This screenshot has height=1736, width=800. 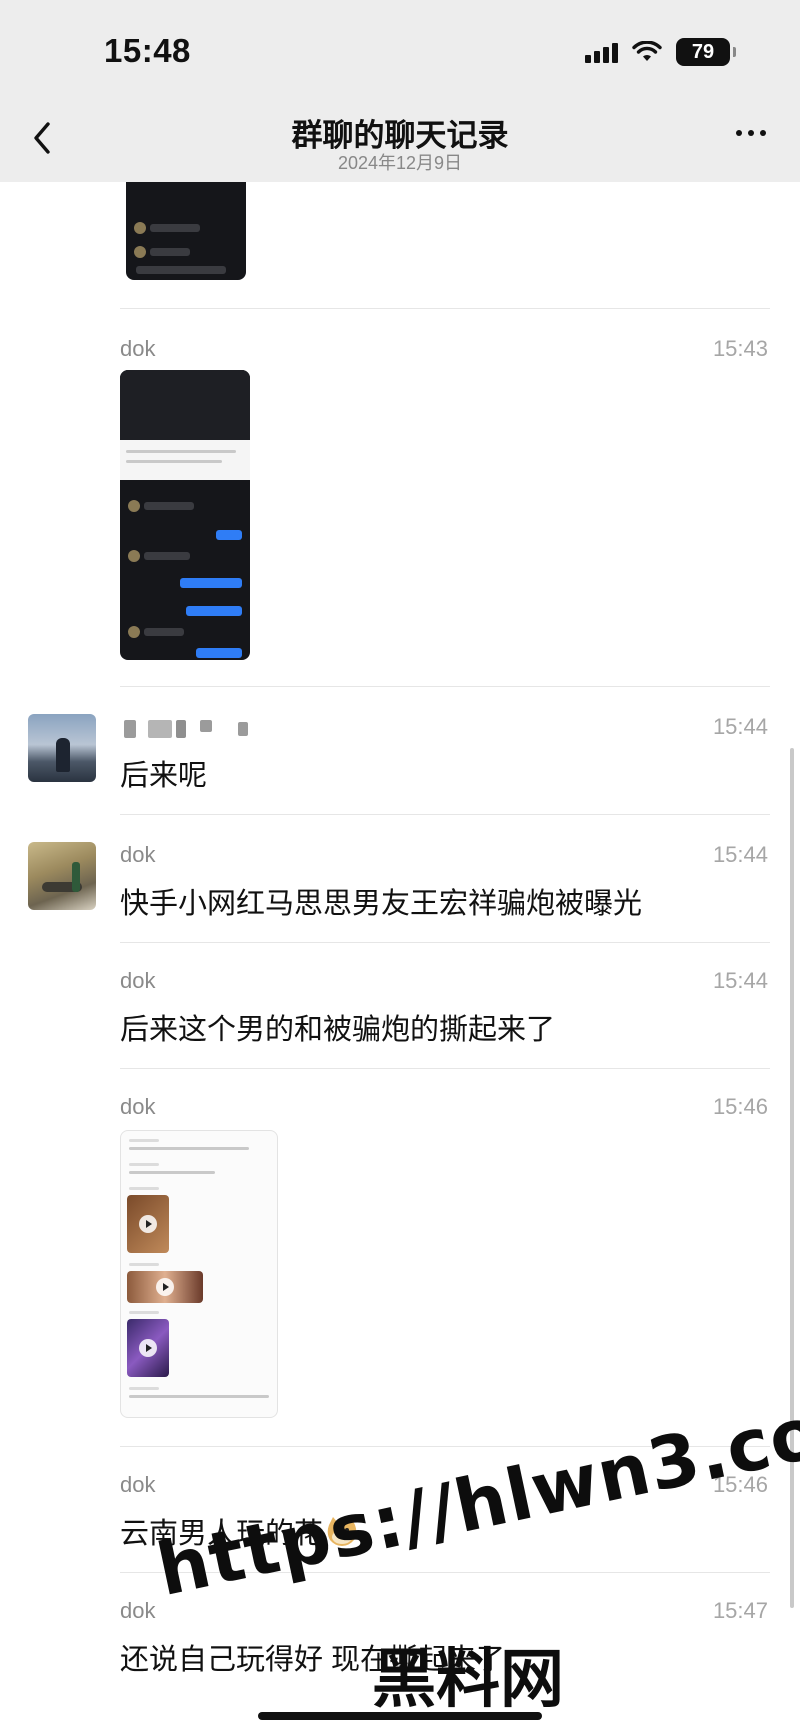 What do you see at coordinates (601, 52) in the screenshot?
I see `cellular-signal-icon` at bounding box center [601, 52].